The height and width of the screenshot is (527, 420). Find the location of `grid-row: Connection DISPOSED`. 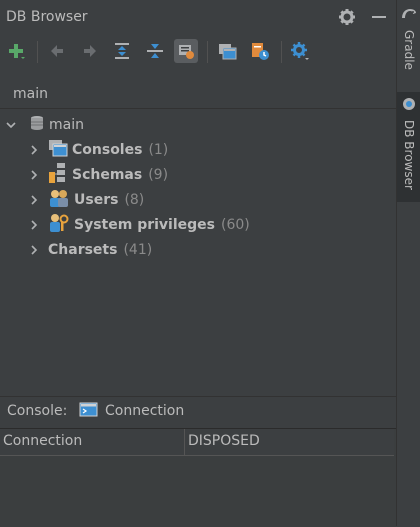

grid-row: Connection DISPOSED is located at coordinates (197, 442).